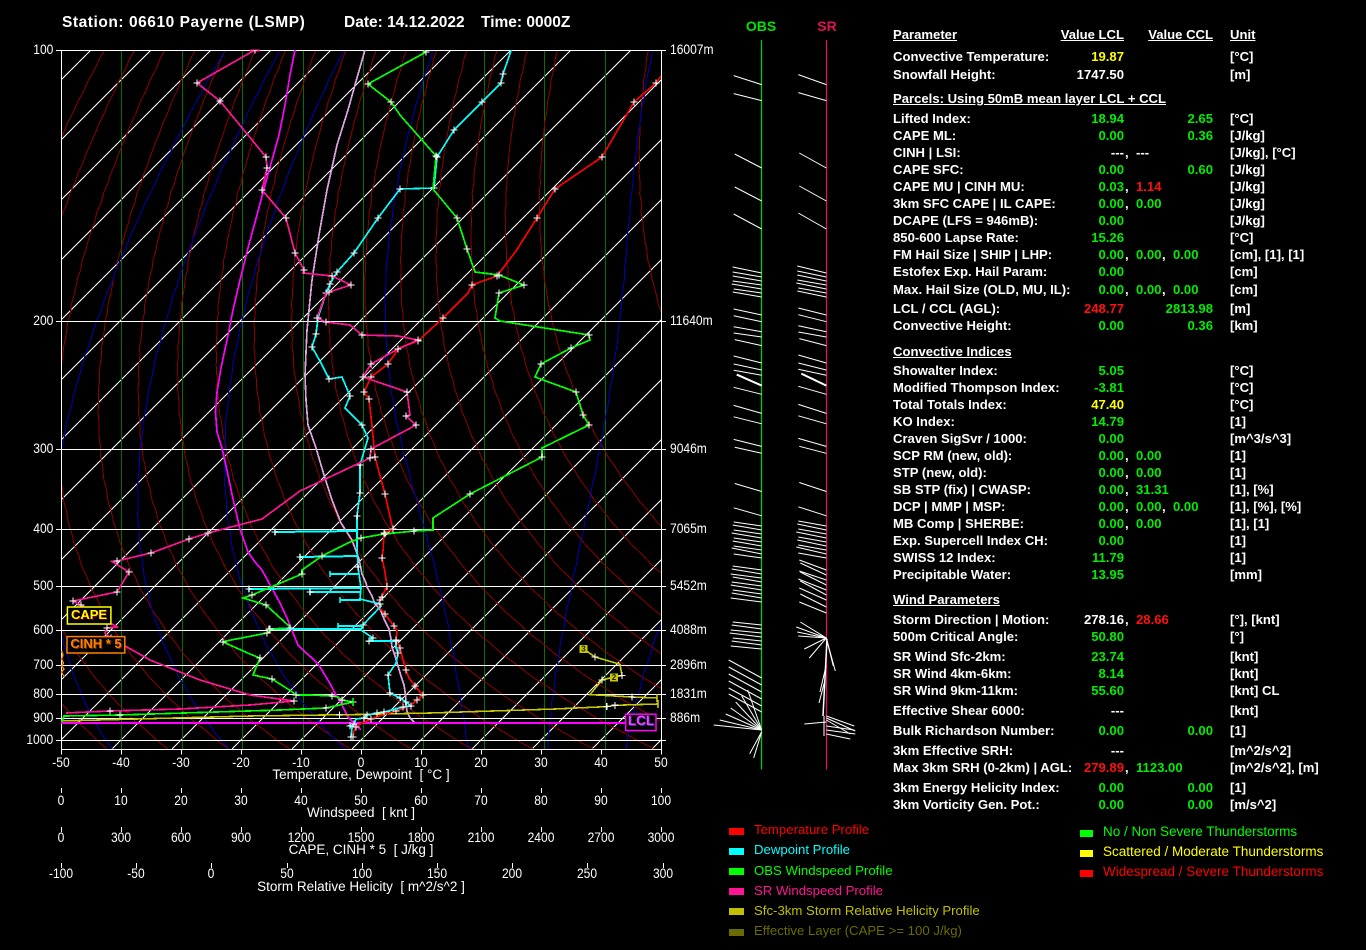 This screenshot has height=950, width=1366. What do you see at coordinates (614, 677) in the screenshot?
I see `svg-text: 2` at bounding box center [614, 677].